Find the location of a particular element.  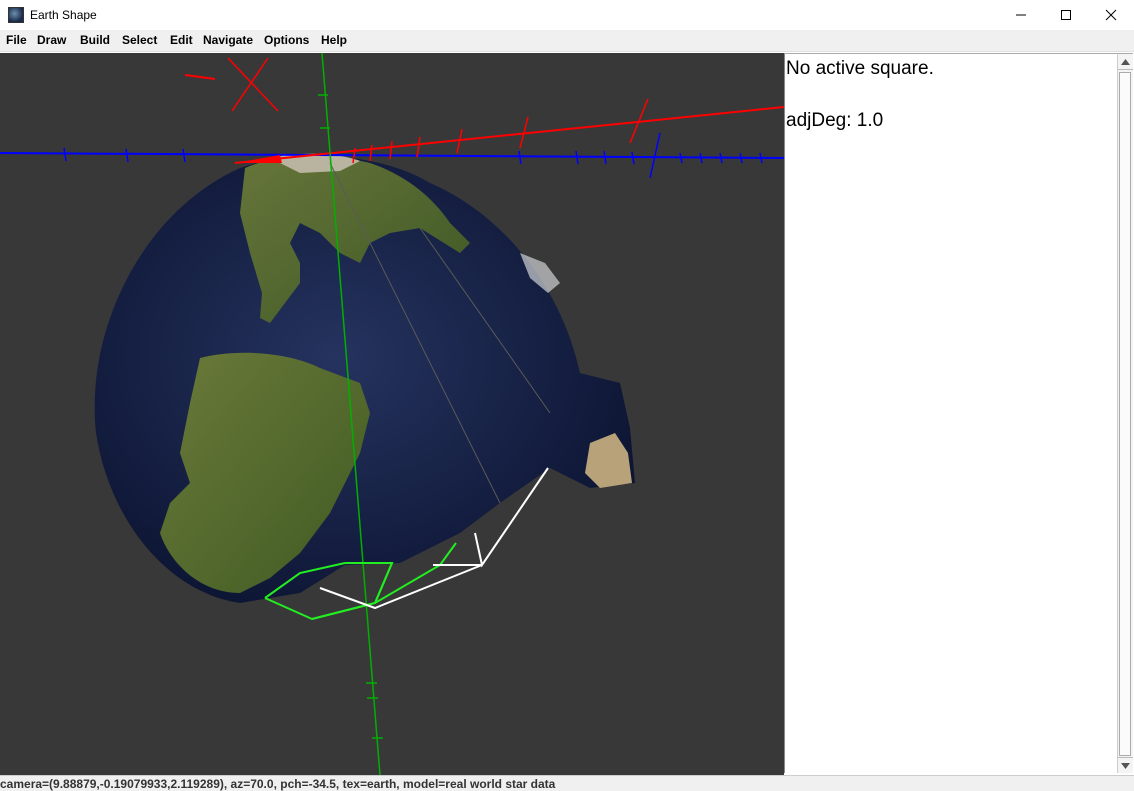

menu-select: Select is located at coordinates (139, 40).